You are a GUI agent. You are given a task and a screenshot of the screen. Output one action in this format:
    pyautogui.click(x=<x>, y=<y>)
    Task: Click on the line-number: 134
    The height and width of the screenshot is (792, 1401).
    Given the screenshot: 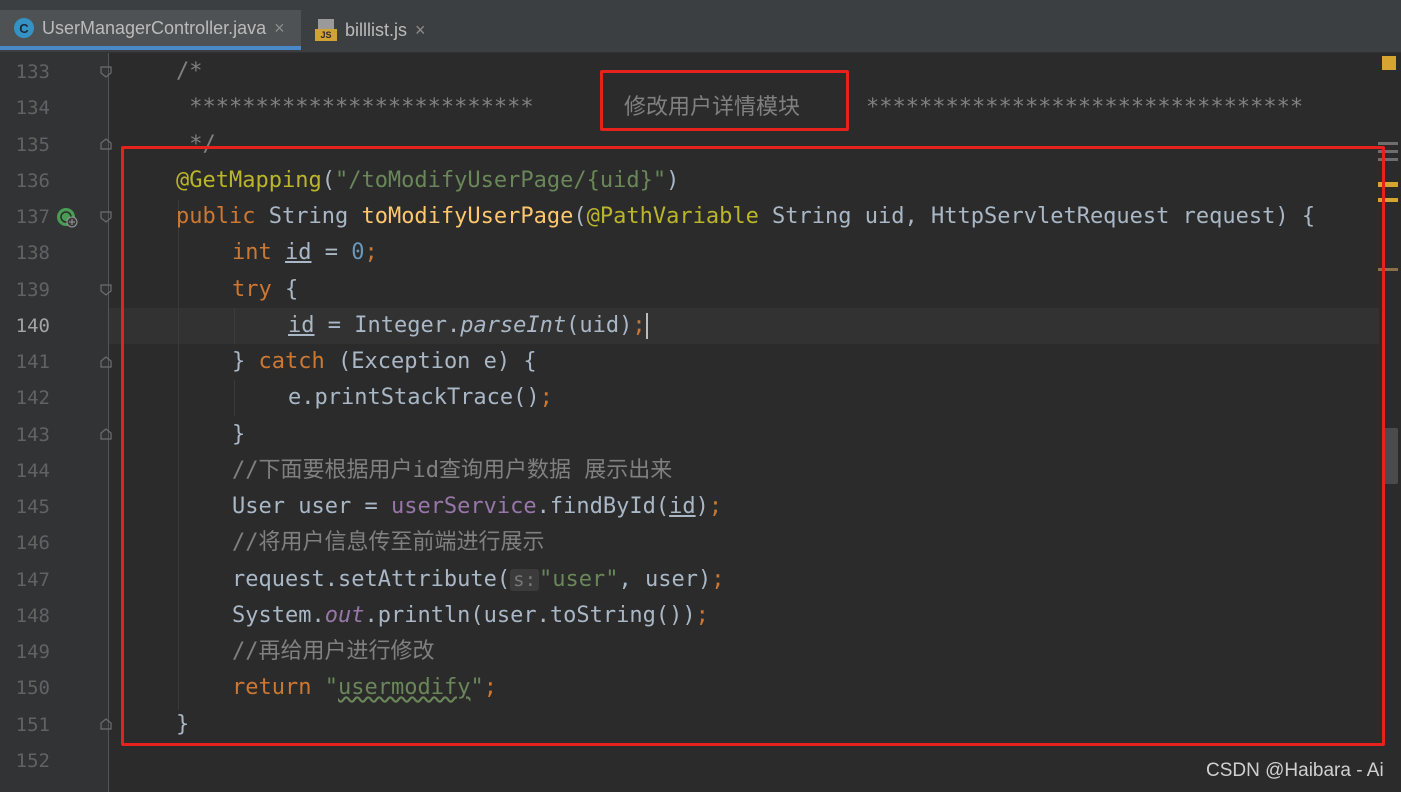 What is the action you would take?
    pyautogui.click(x=25, y=108)
    